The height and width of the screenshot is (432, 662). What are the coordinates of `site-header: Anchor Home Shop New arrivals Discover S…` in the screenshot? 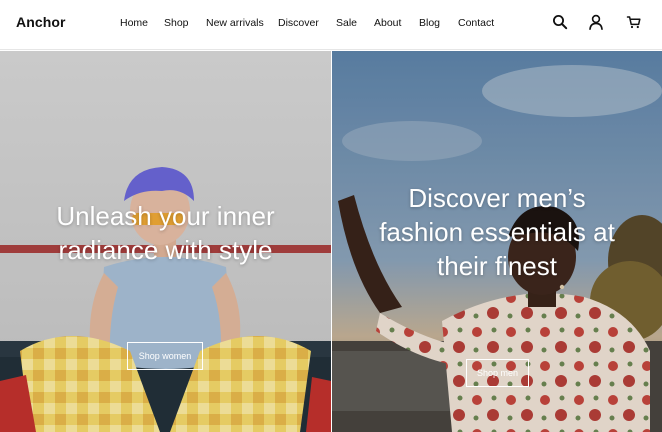 It's located at (331, 25).